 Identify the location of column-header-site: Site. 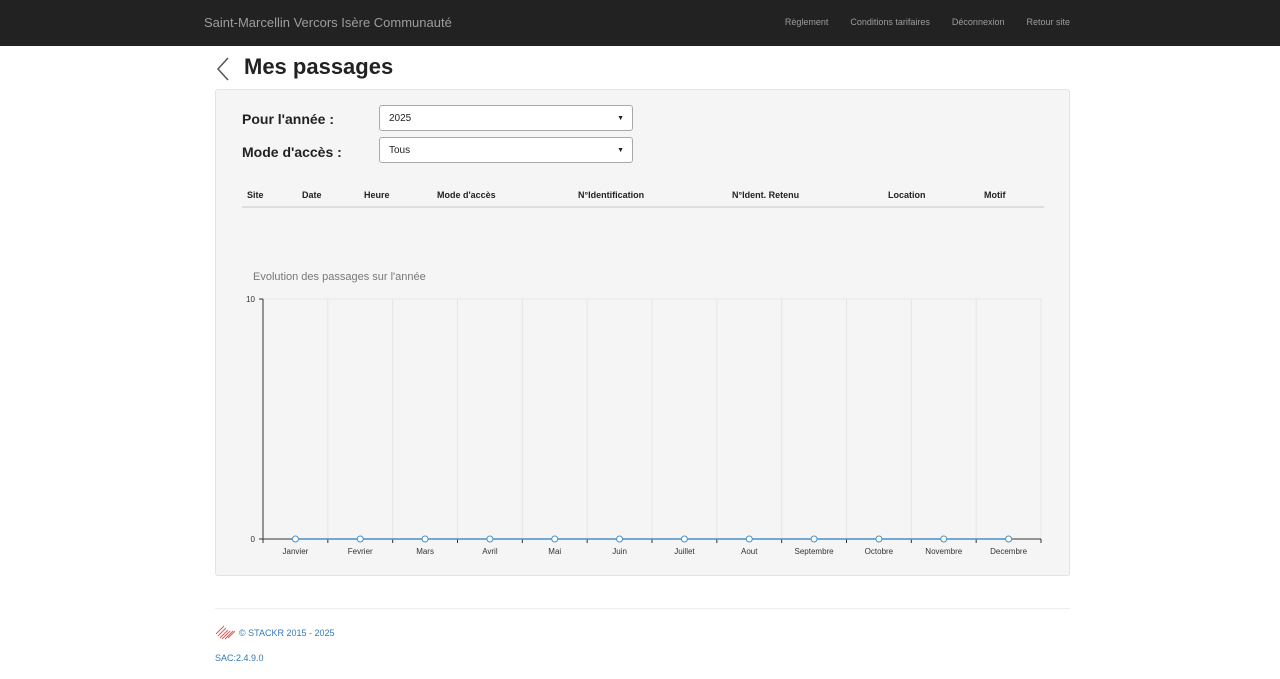
(255, 195).